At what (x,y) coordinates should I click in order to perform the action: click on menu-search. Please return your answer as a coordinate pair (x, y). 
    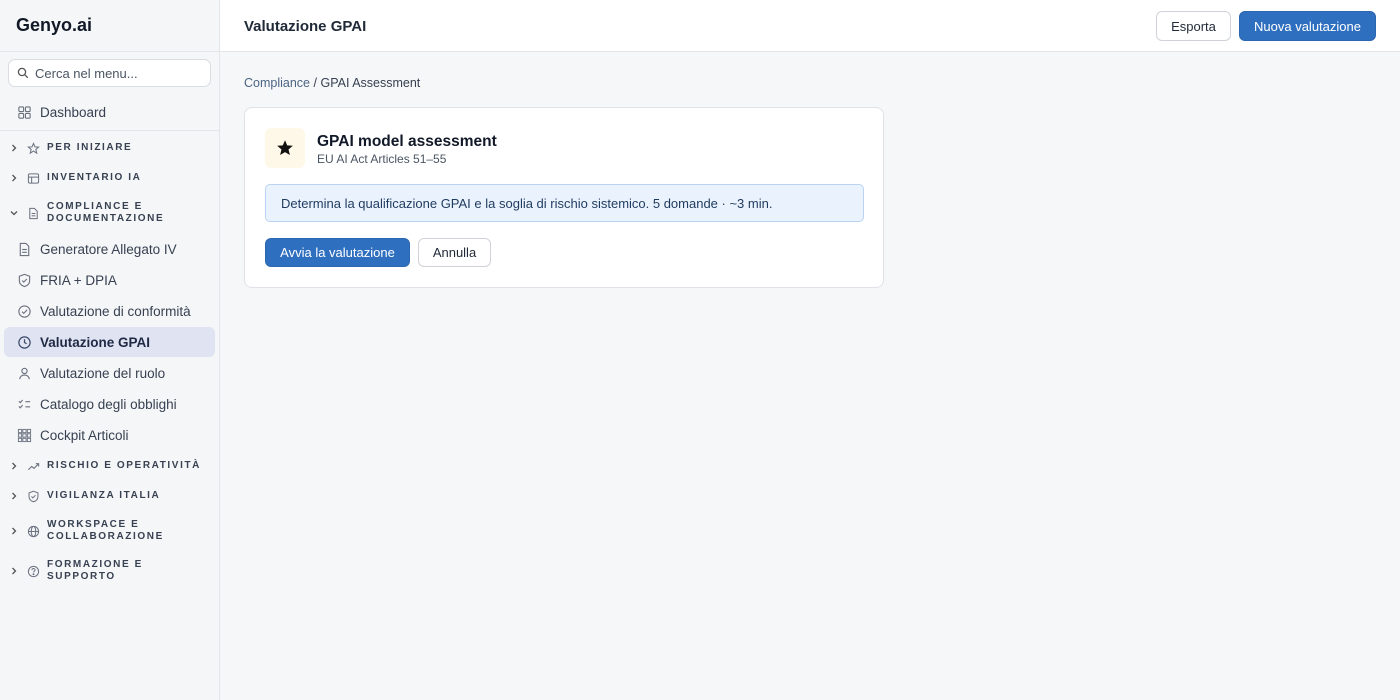
    Looking at the image, I should click on (109, 73).